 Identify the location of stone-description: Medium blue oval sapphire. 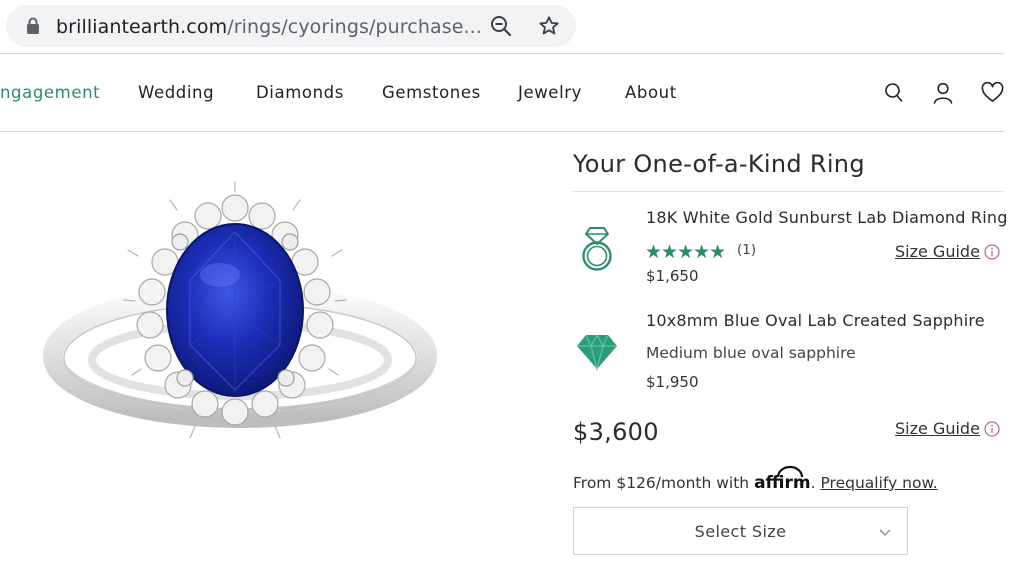
(751, 353).